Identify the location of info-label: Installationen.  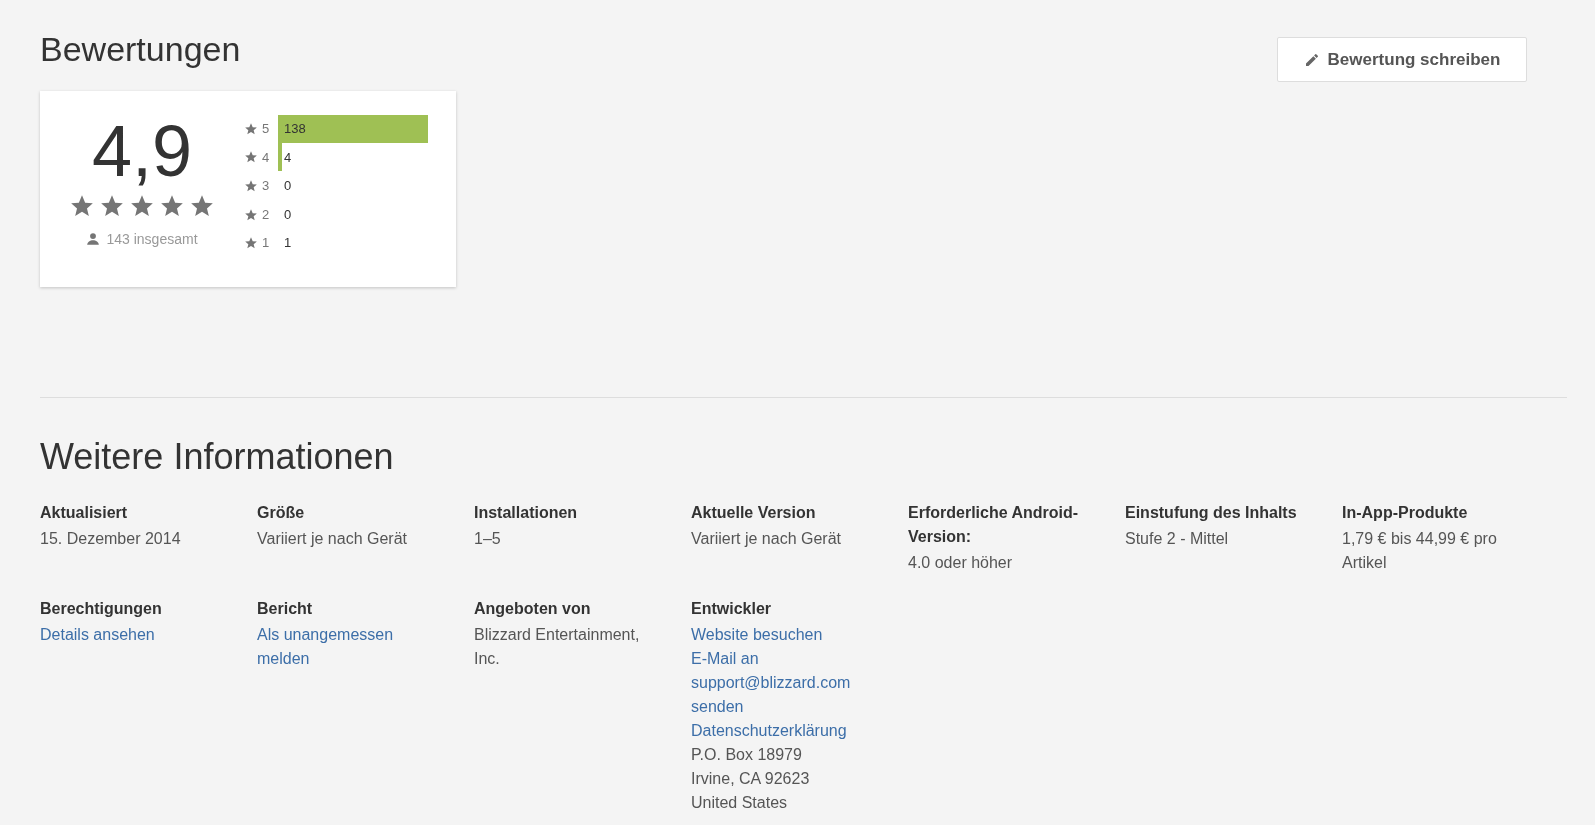
(526, 512).